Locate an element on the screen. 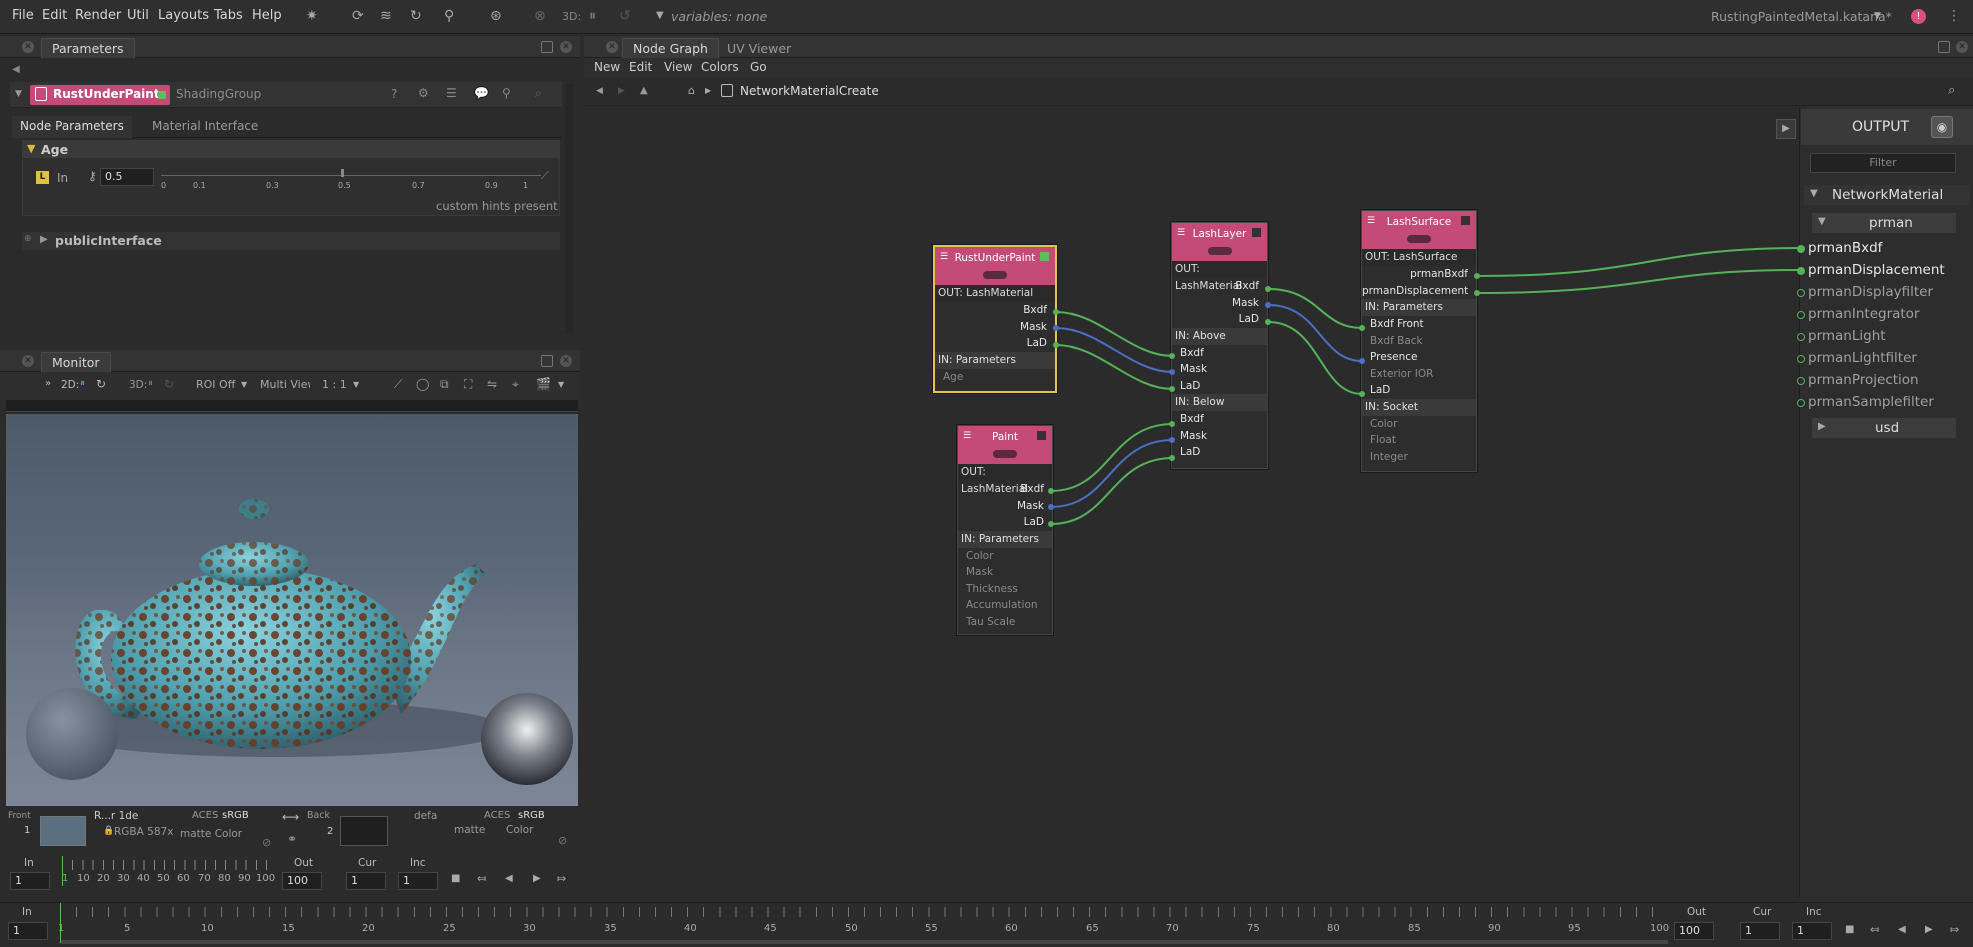 Image resolution: width=1973 pixels, height=947 pixels. output-port-prman-projection: prmanProjection is located at coordinates (1863, 380).